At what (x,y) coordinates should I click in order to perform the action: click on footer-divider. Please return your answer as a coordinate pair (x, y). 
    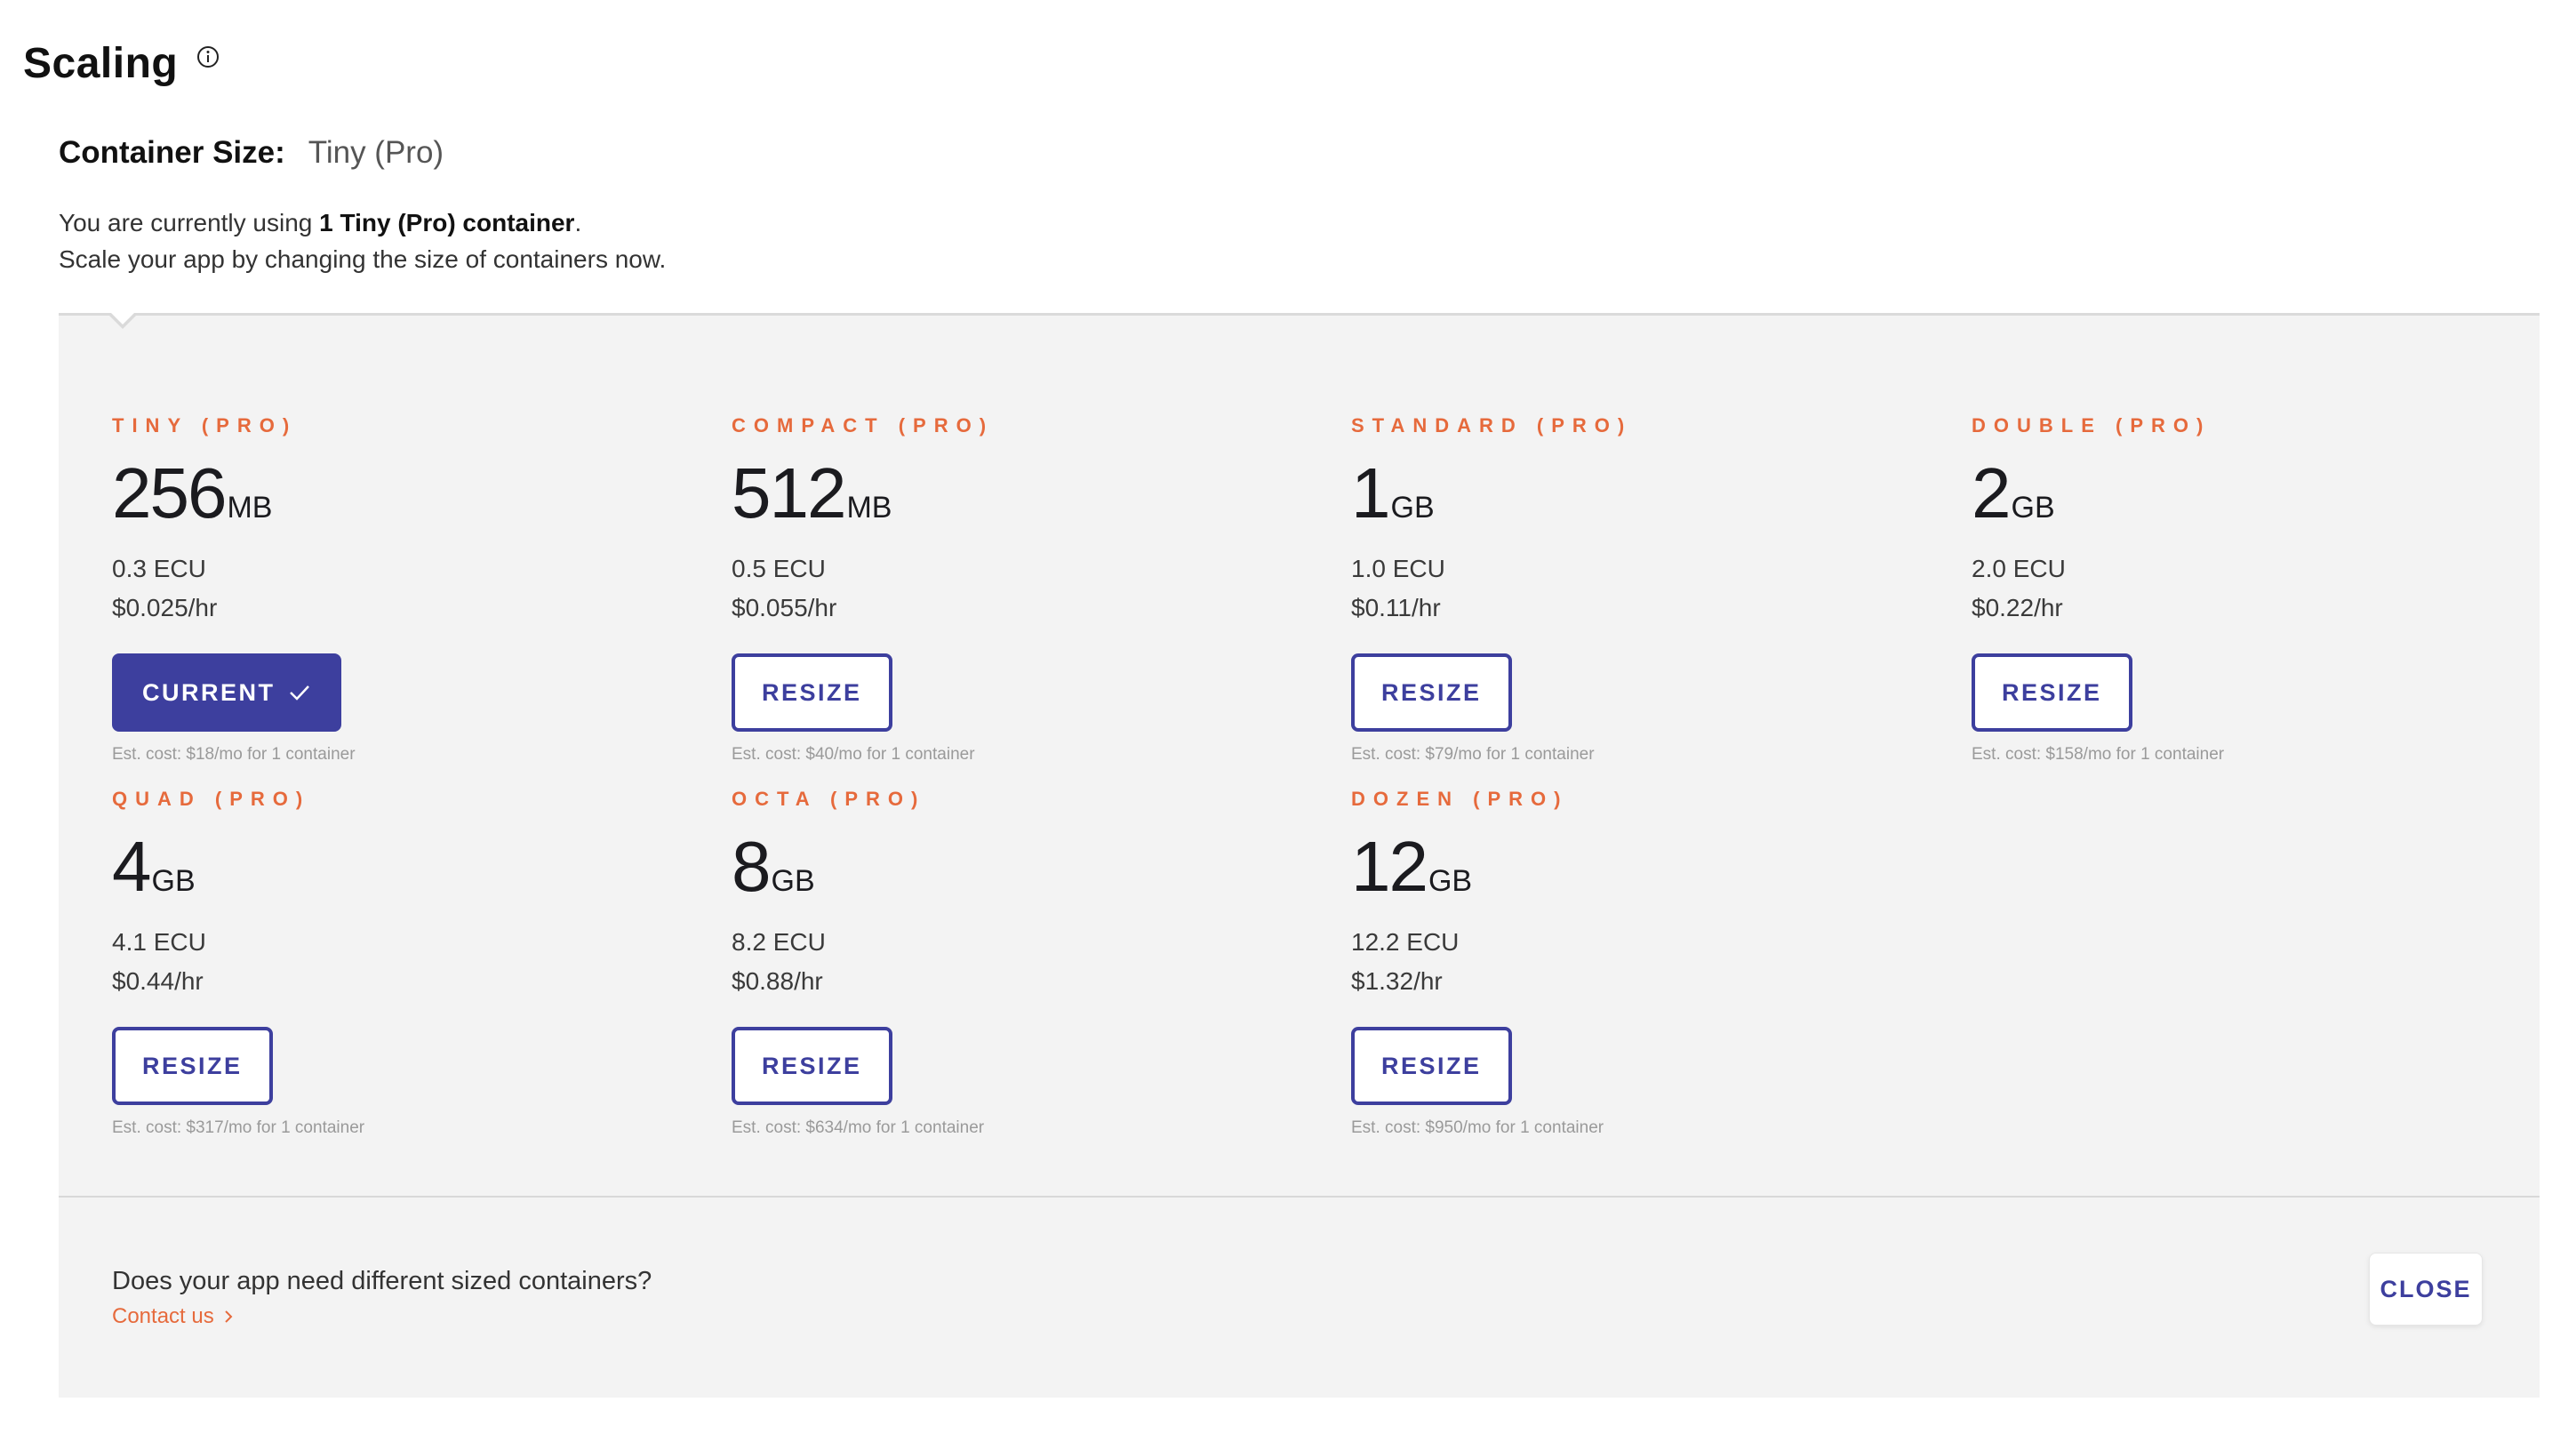
    Looking at the image, I should click on (1299, 1197).